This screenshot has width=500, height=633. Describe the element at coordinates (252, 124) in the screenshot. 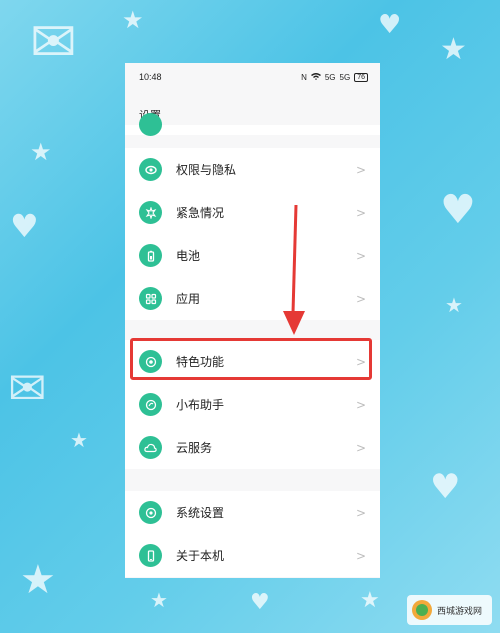

I see `settings-group-top` at that location.